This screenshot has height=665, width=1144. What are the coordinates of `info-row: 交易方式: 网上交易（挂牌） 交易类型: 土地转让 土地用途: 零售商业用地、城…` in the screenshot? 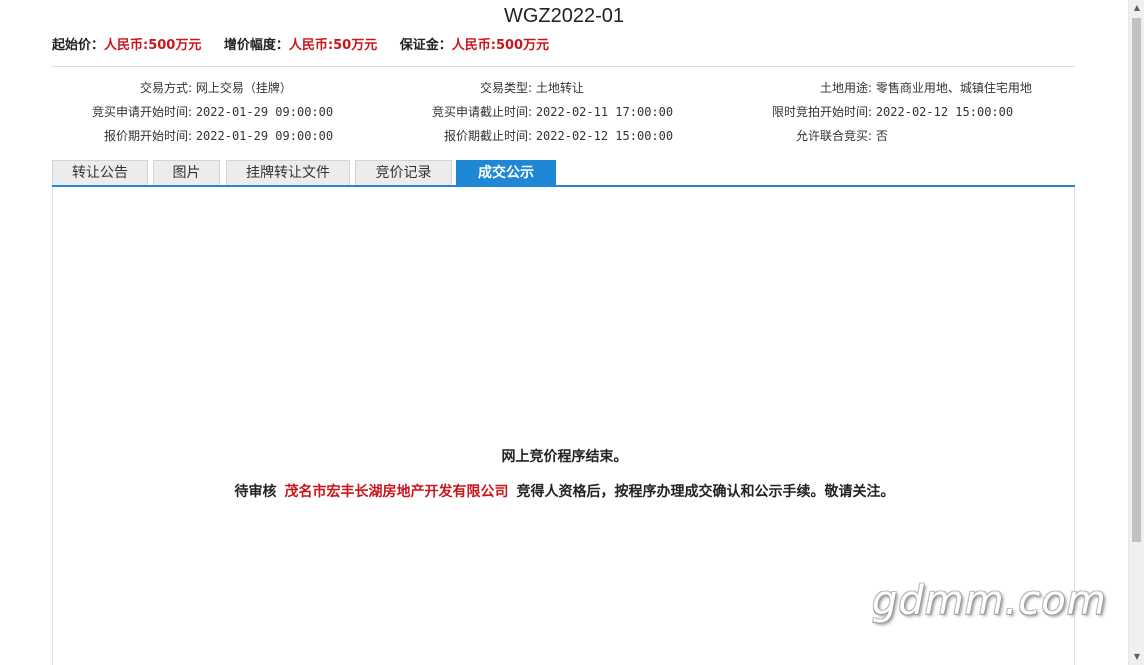 It's located at (563, 91).